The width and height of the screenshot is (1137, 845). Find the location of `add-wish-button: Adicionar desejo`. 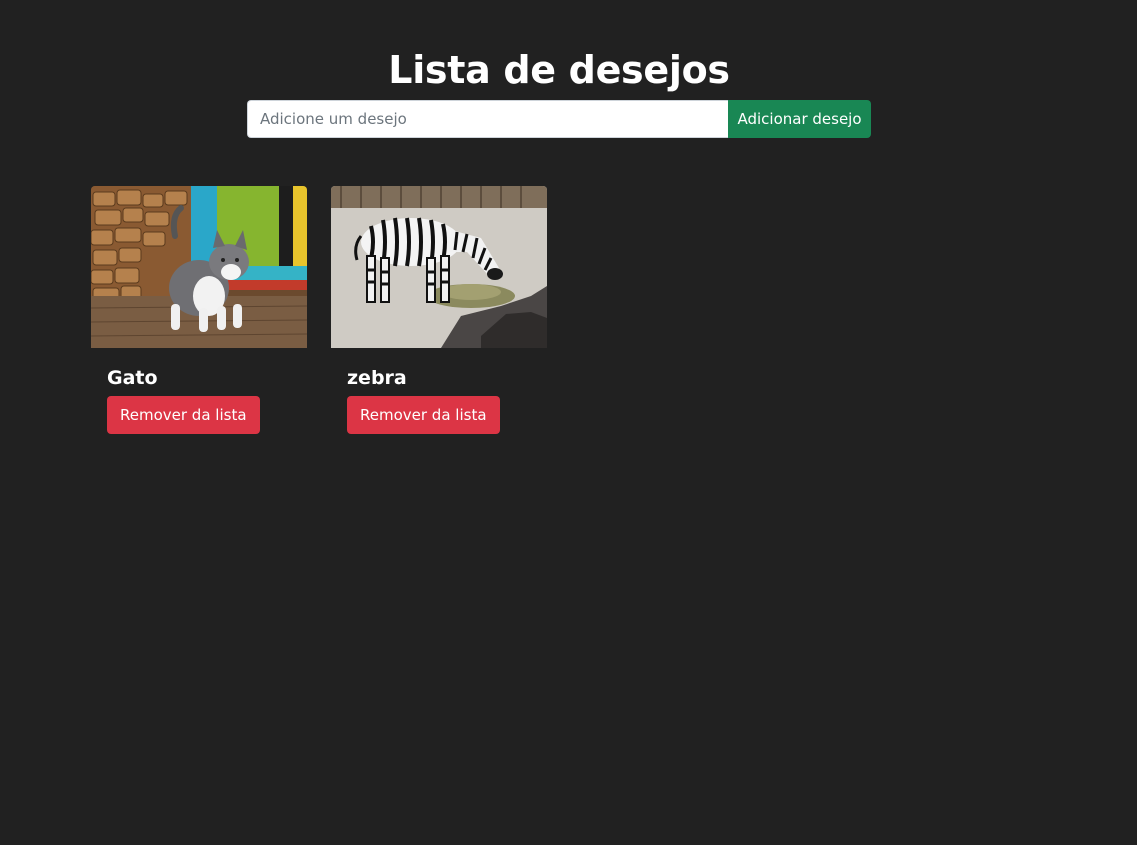

add-wish-button: Adicionar desejo is located at coordinates (799, 119).